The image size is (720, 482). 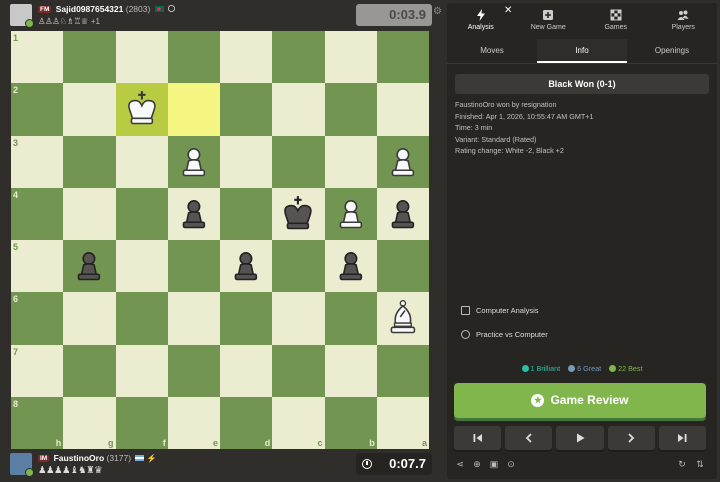 What do you see at coordinates (89, 161) in the screenshot?
I see `square-g3` at bounding box center [89, 161].